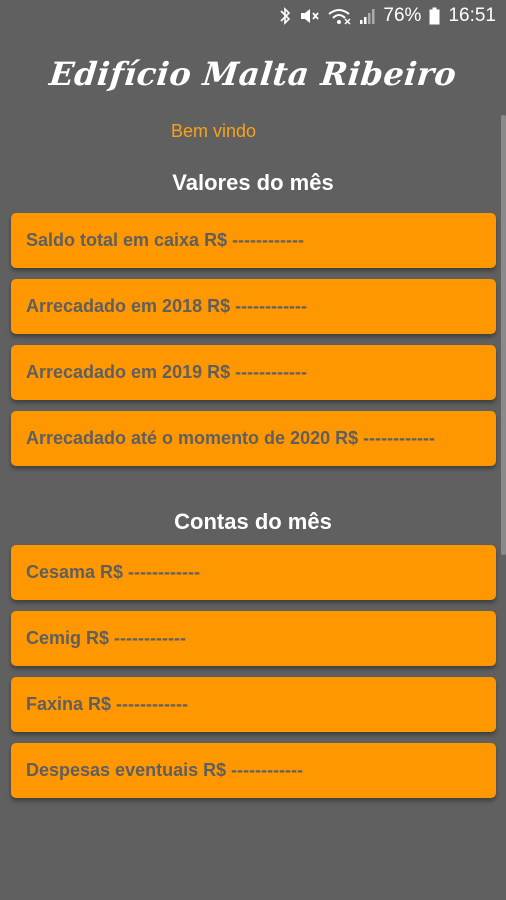 Image resolution: width=506 pixels, height=900 pixels. I want to click on app-title: Edifício Malta Ribeiro, so click(253, 74).